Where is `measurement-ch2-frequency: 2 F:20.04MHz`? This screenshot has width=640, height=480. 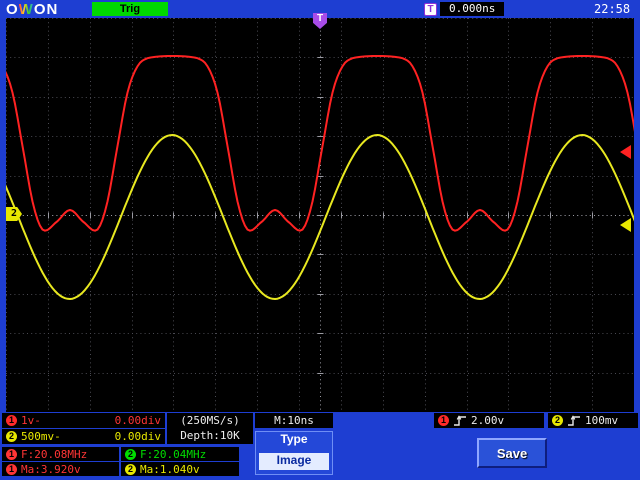 measurement-ch2-frequency: 2 F:20.04MHz is located at coordinates (180, 454).